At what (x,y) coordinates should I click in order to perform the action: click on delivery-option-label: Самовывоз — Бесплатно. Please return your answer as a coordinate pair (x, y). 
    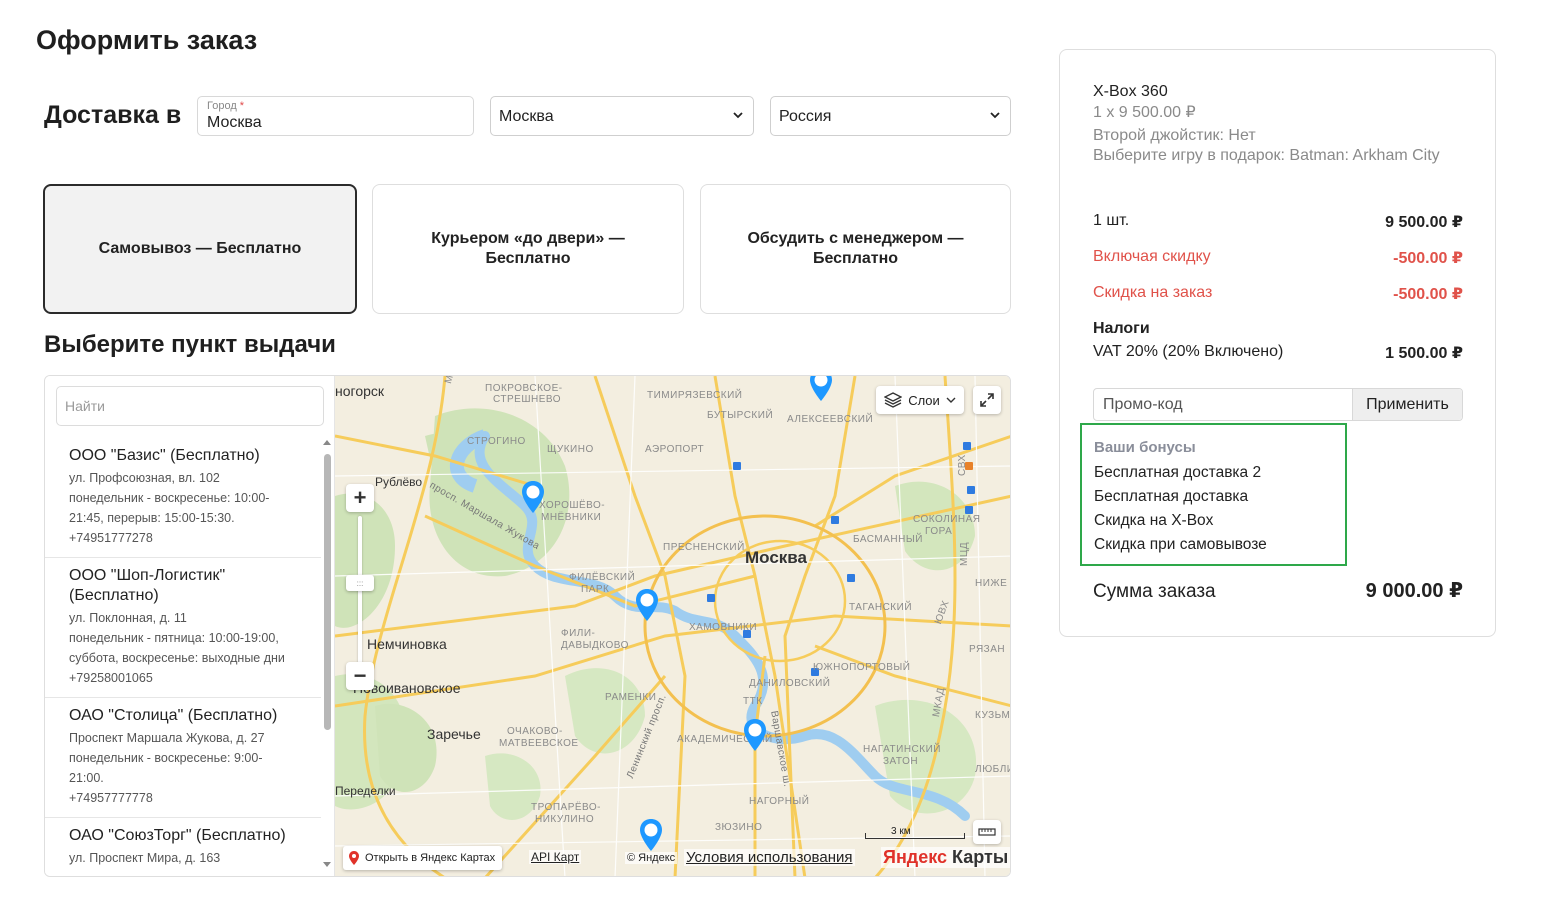
    Looking at the image, I should click on (200, 248).